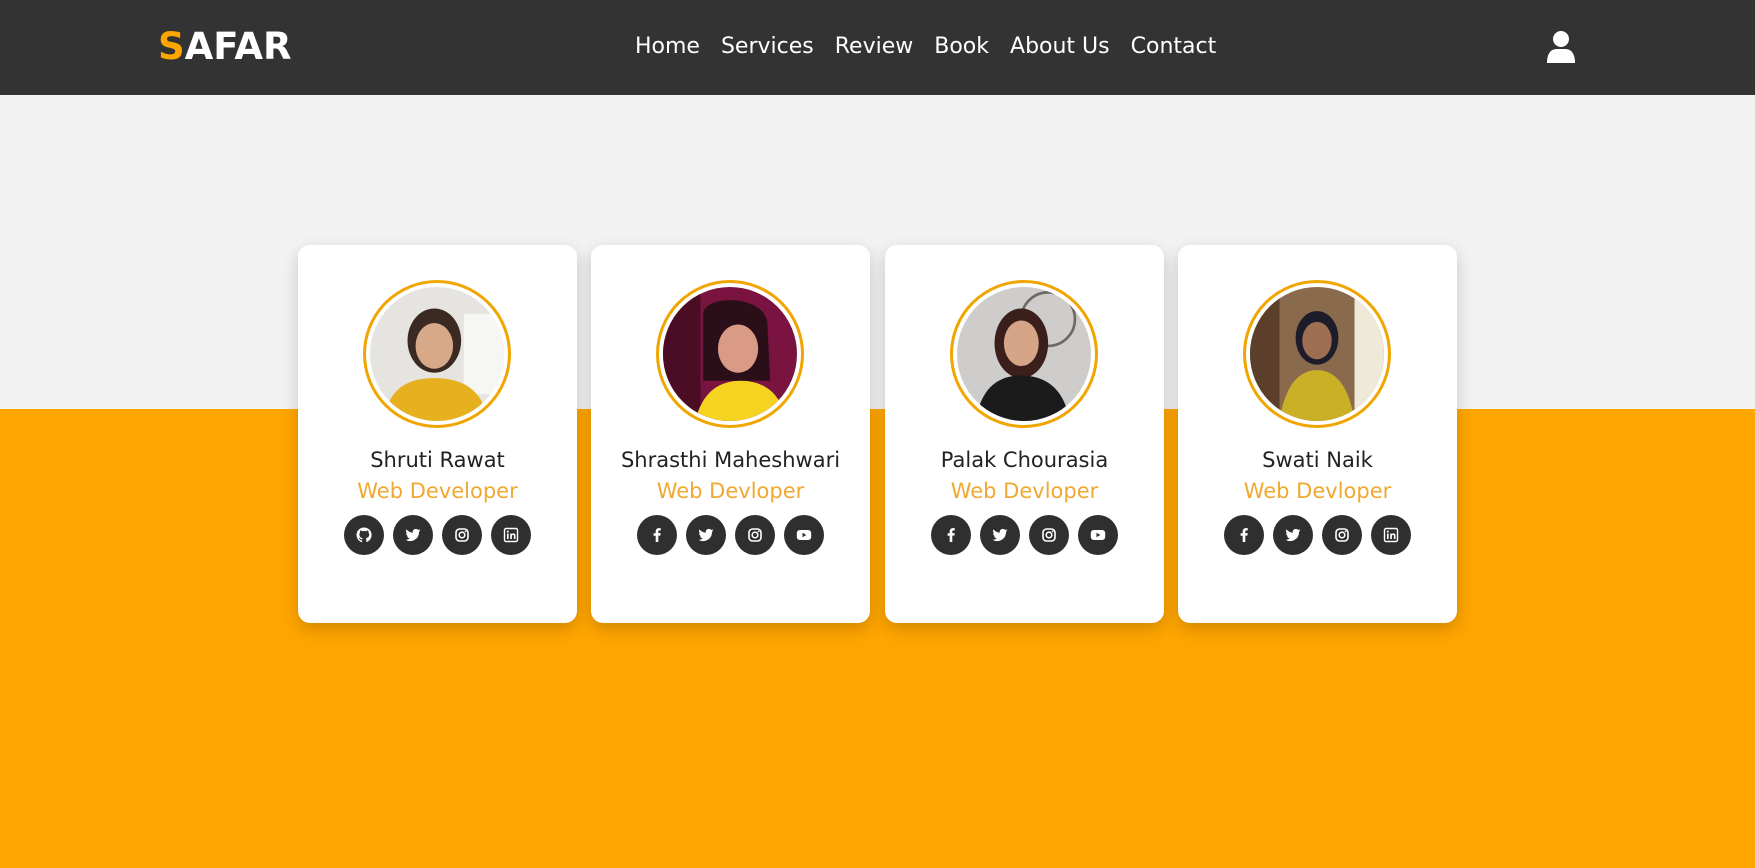 This screenshot has height=868, width=1755. I want to click on member-info: Palak Chourasia Web Devloper, so click(1024, 500).